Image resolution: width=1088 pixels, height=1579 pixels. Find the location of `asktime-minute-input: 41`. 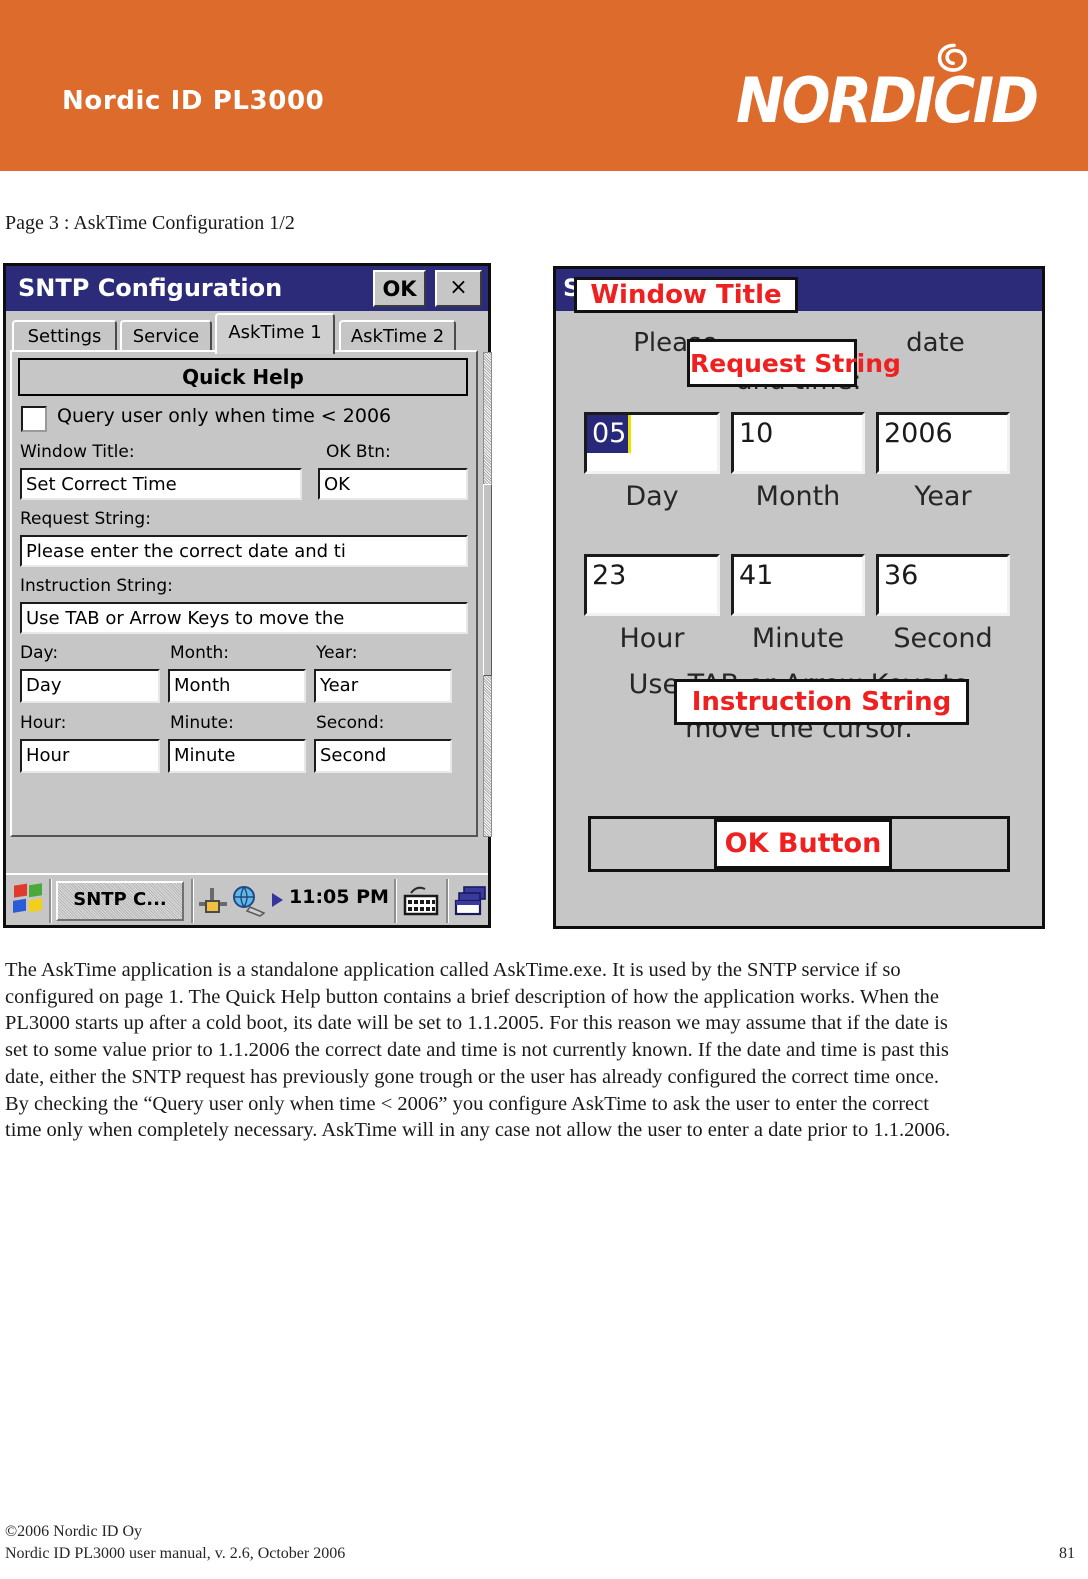

asktime-minute-input: 41 is located at coordinates (798, 585).